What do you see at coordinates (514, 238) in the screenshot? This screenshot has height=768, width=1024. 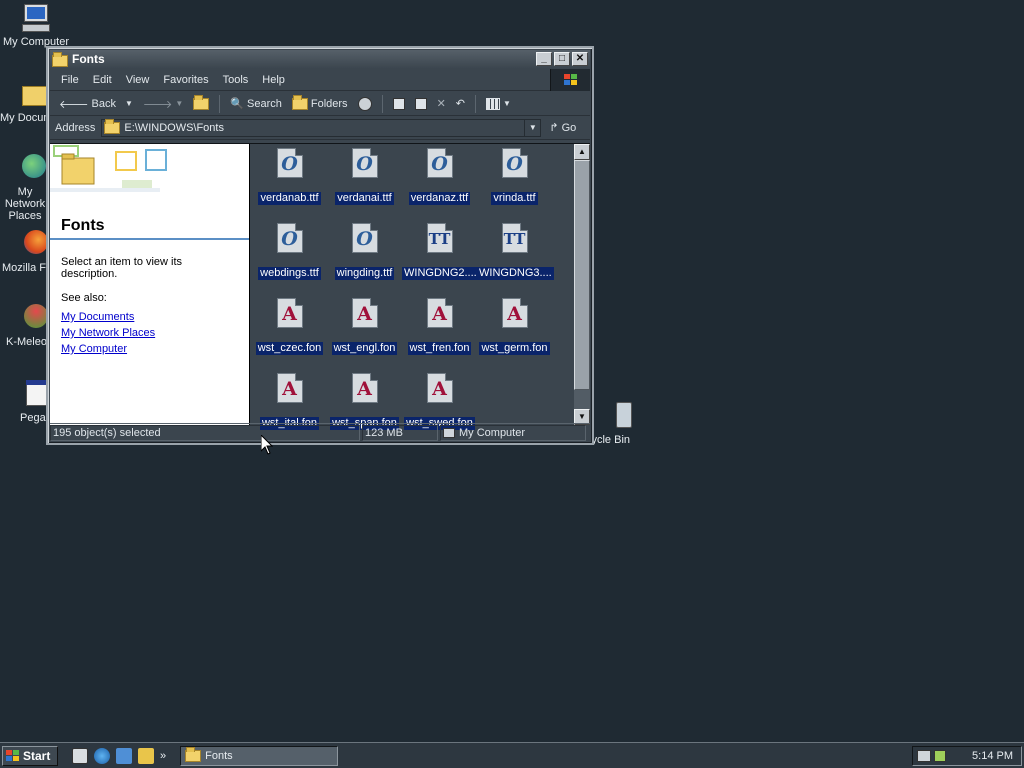 I see `truetype-font-icon: TT` at bounding box center [514, 238].